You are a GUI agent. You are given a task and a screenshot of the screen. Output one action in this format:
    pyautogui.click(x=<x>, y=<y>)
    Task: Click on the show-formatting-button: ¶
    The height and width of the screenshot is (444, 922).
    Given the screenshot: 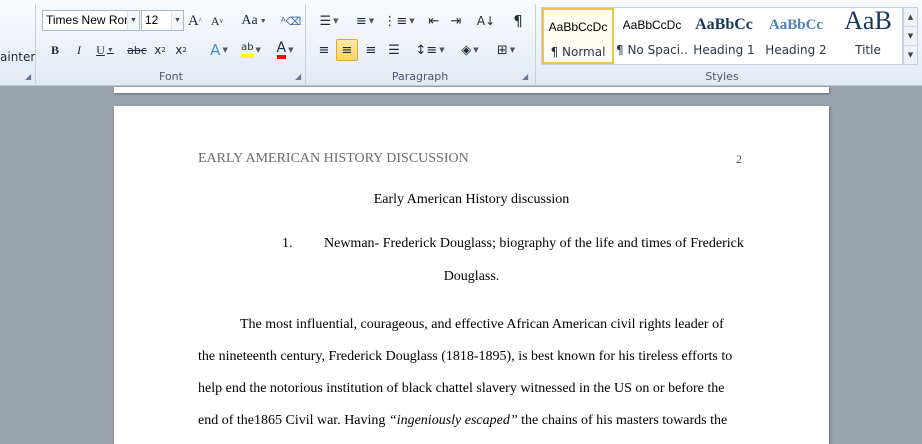 What is the action you would take?
    pyautogui.click(x=518, y=21)
    